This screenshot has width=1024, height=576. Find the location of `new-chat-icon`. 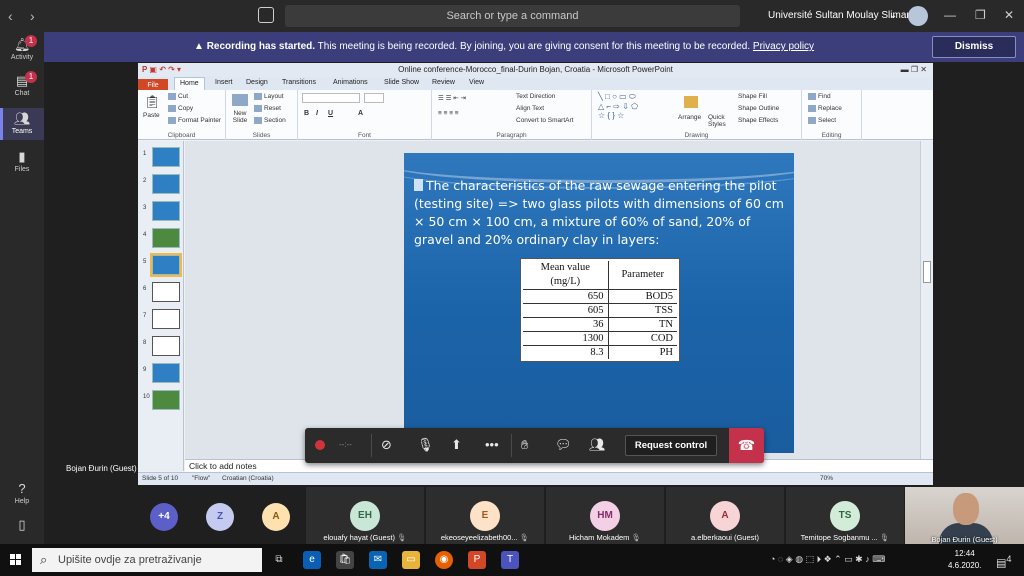

new-chat-icon is located at coordinates (266, 15).